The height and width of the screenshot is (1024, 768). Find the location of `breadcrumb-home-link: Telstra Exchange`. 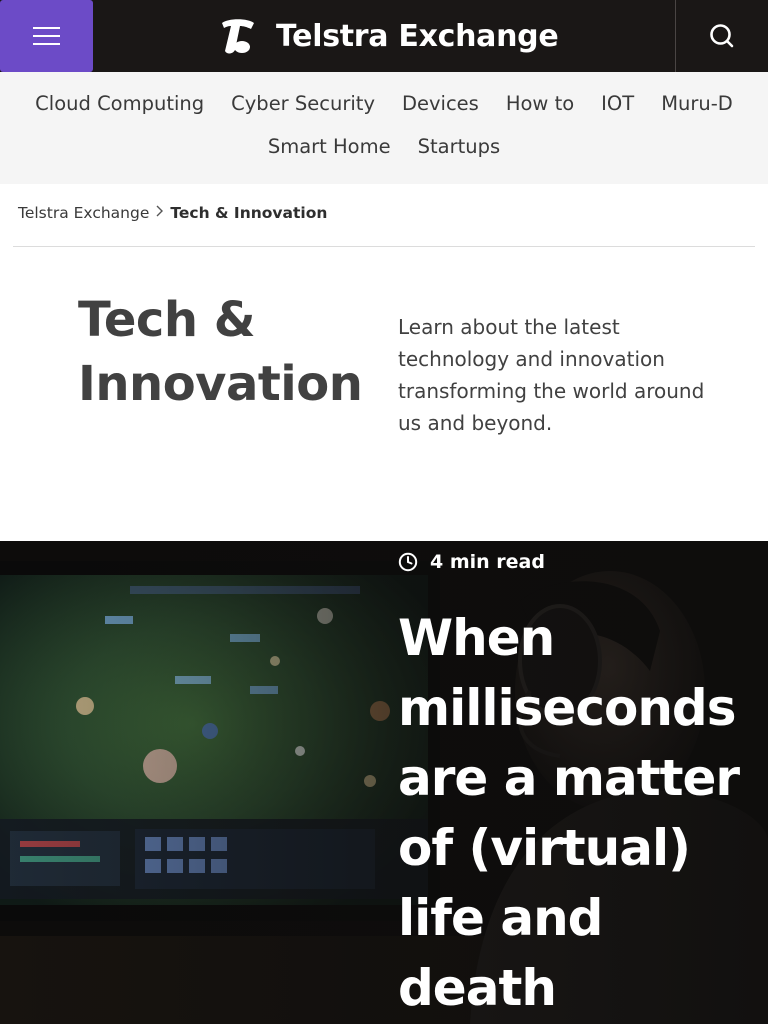

breadcrumb-home-link: Telstra Exchange is located at coordinates (83, 213).